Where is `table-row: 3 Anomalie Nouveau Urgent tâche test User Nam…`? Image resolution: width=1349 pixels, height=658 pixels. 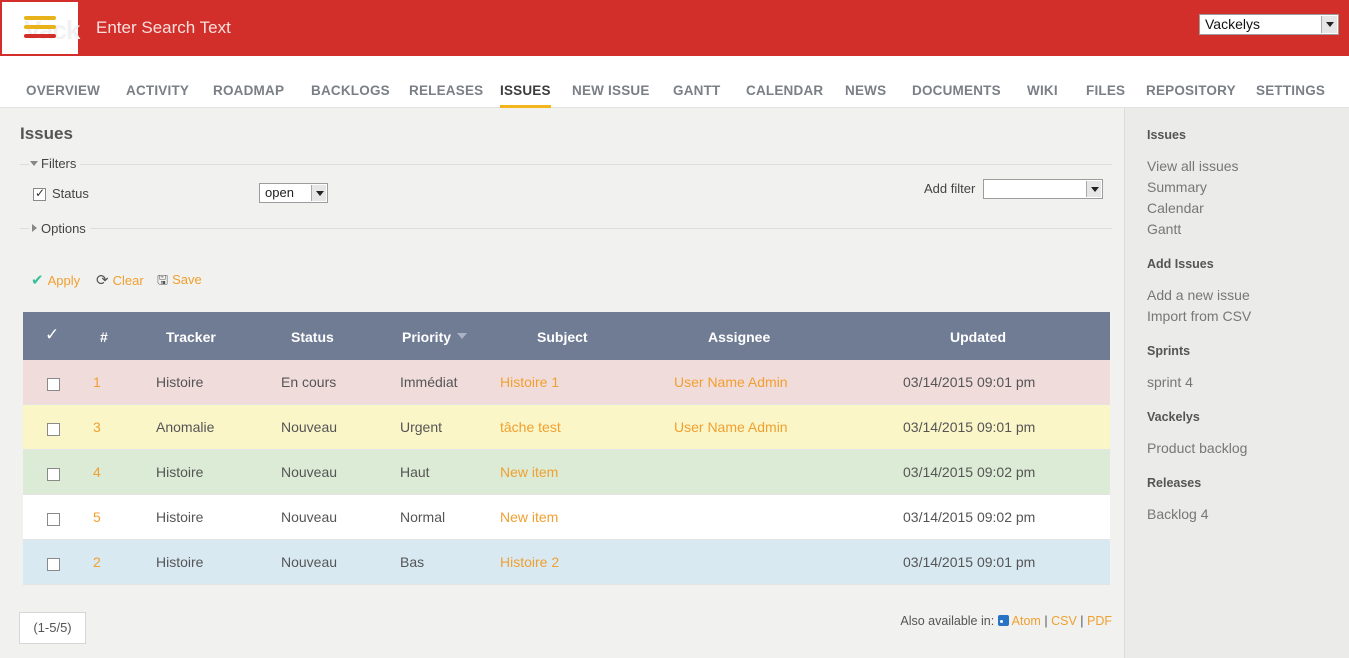
table-row: 3 Anomalie Nouveau Urgent tâche test User Nam… is located at coordinates (566, 427).